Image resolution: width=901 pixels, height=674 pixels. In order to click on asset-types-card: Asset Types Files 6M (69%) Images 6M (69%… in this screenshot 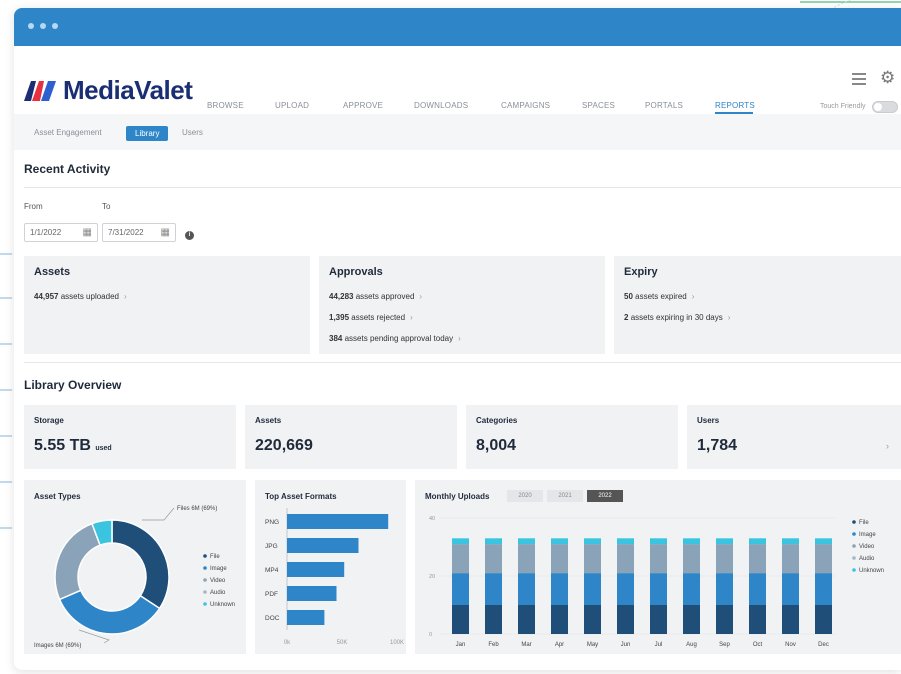, I will do `click(135, 567)`.